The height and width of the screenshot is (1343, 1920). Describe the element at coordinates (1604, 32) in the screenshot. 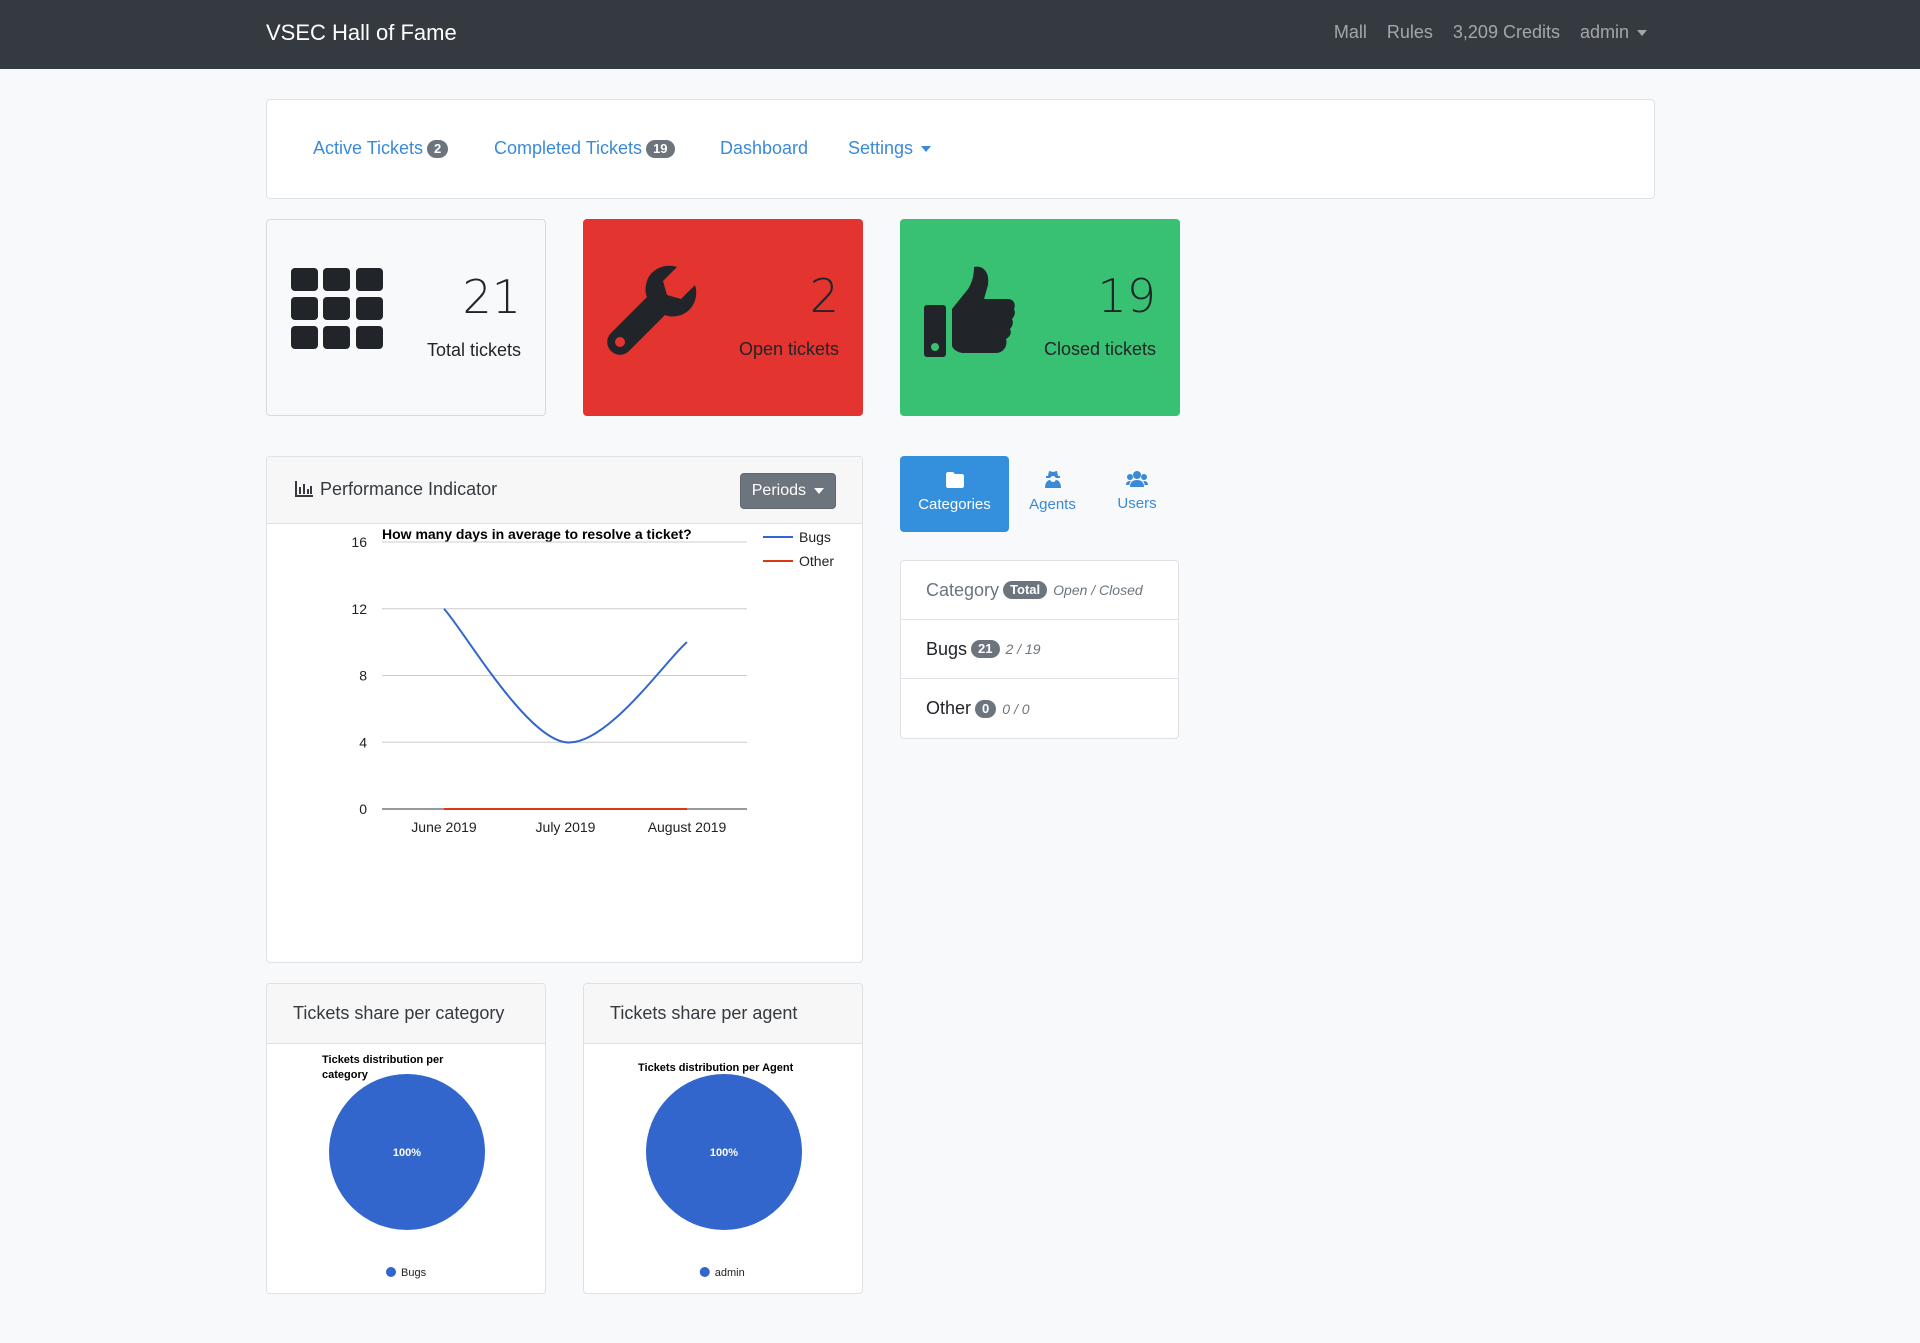

I see `user-menu-label: admin` at that location.